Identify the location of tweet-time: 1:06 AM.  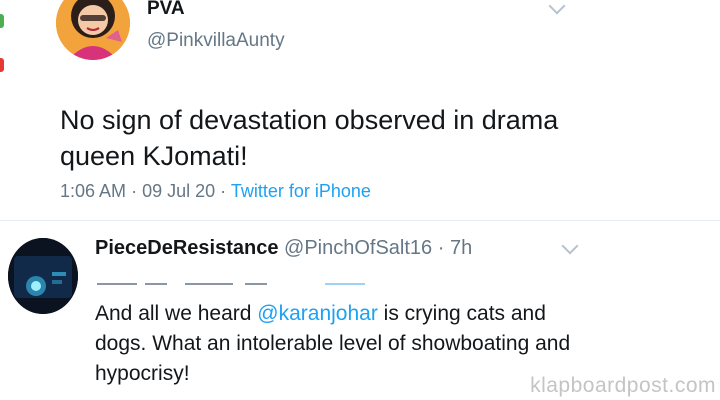
(93, 191).